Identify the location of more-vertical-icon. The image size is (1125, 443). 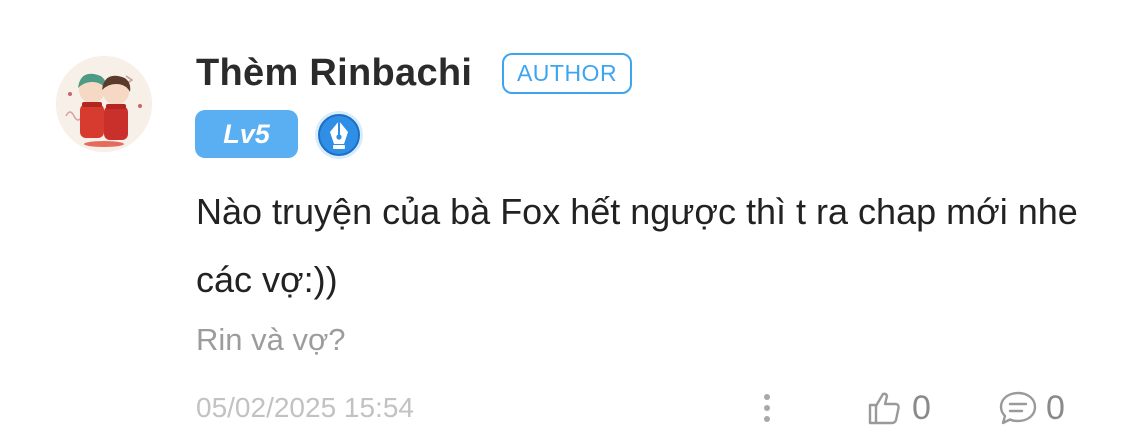
(767, 408).